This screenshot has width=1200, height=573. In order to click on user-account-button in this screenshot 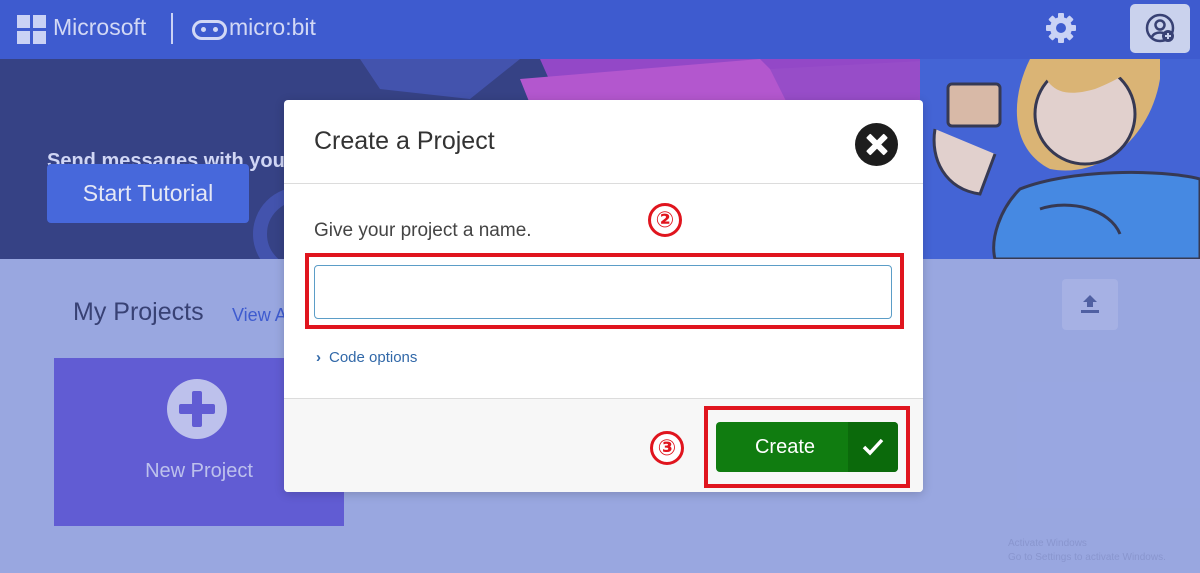, I will do `click(1160, 28)`.